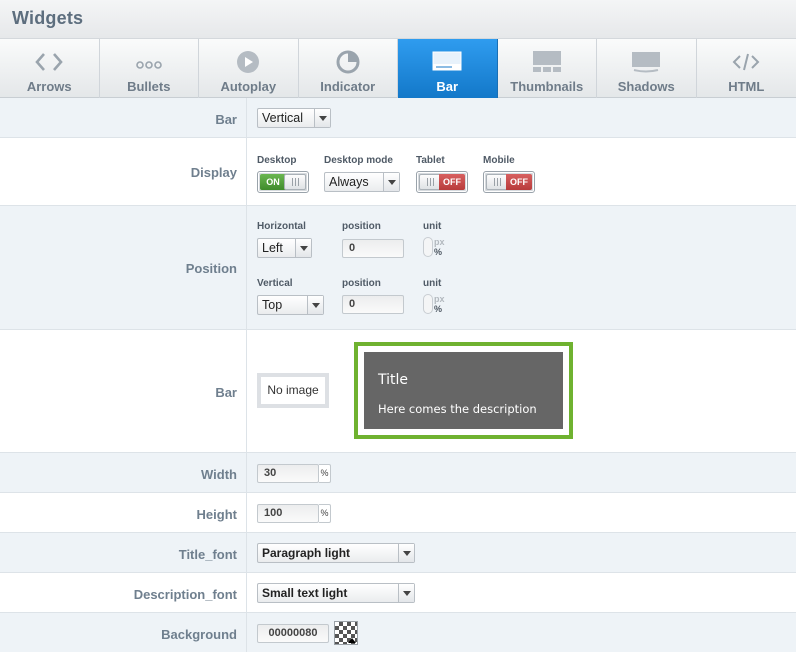 Image resolution: width=796 pixels, height=652 pixels. I want to click on v-position-input: 0, so click(373, 304).